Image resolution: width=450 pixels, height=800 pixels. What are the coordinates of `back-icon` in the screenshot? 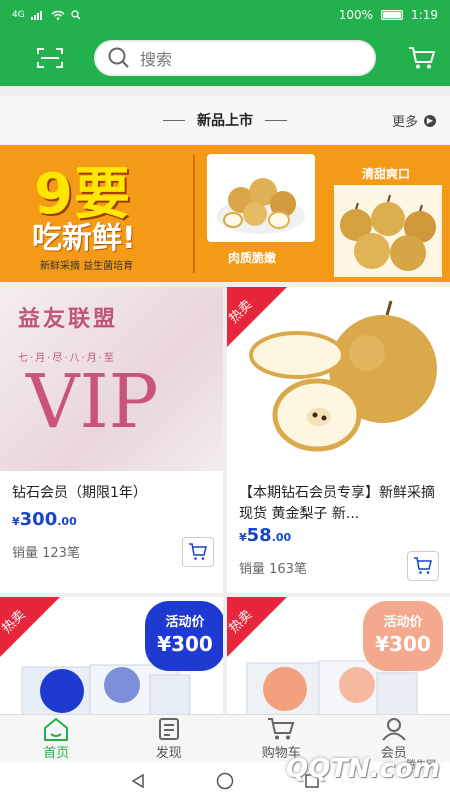 It's located at (138, 781).